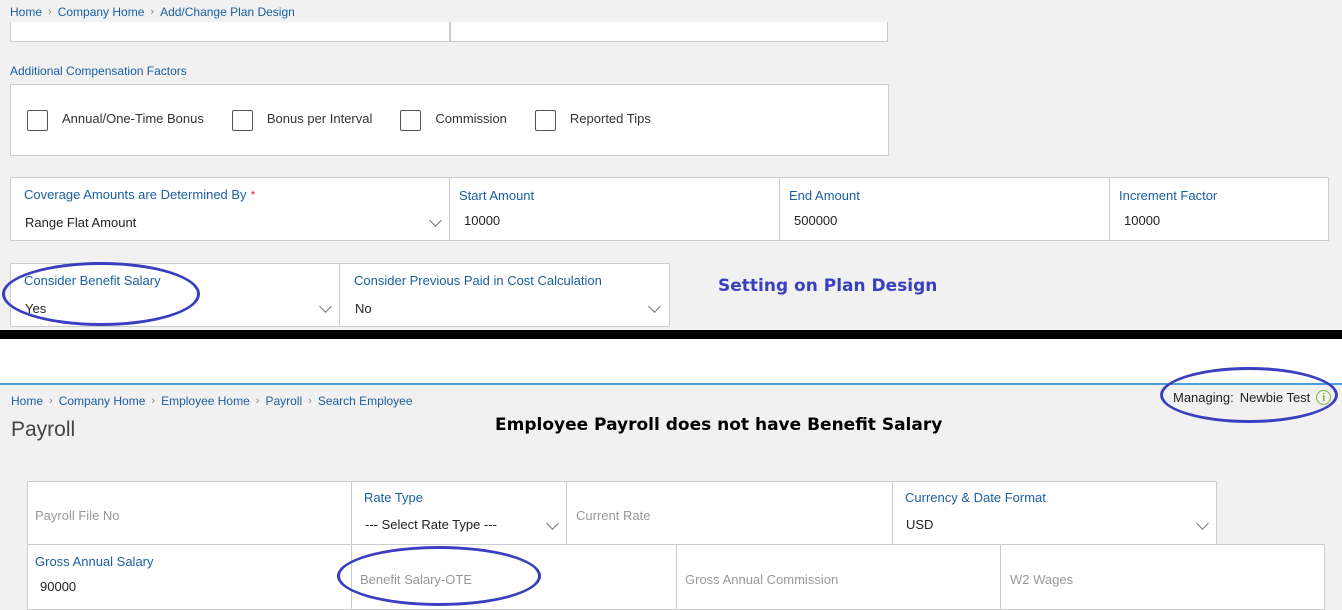 This screenshot has width=1342, height=610. Describe the element at coordinates (762, 579) in the screenshot. I see `gross-annual-commission-placeholder: Gross Annual Commission` at that location.